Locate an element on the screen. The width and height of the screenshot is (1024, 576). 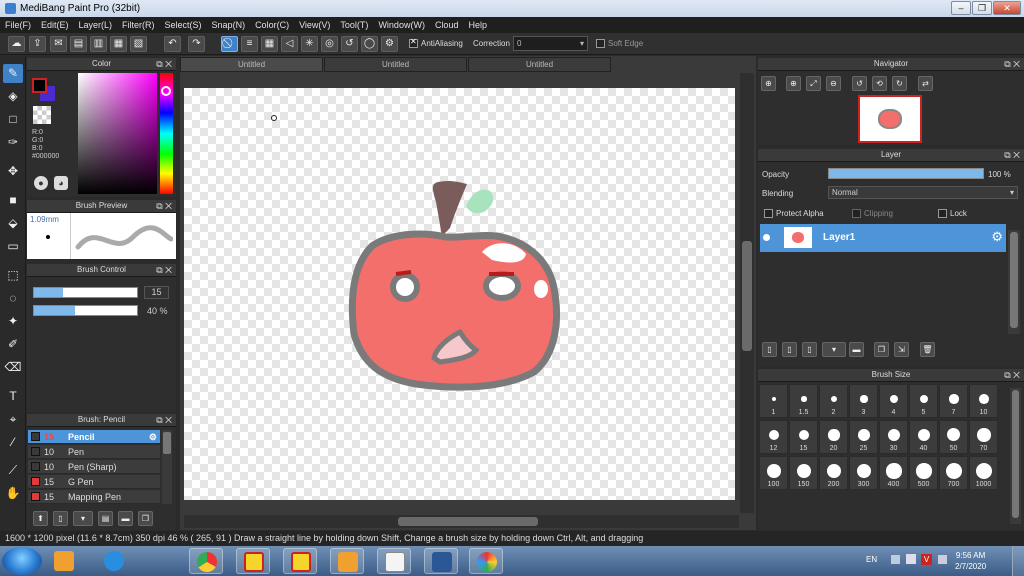
saturation-value-picker is located at coordinates (117, 133).